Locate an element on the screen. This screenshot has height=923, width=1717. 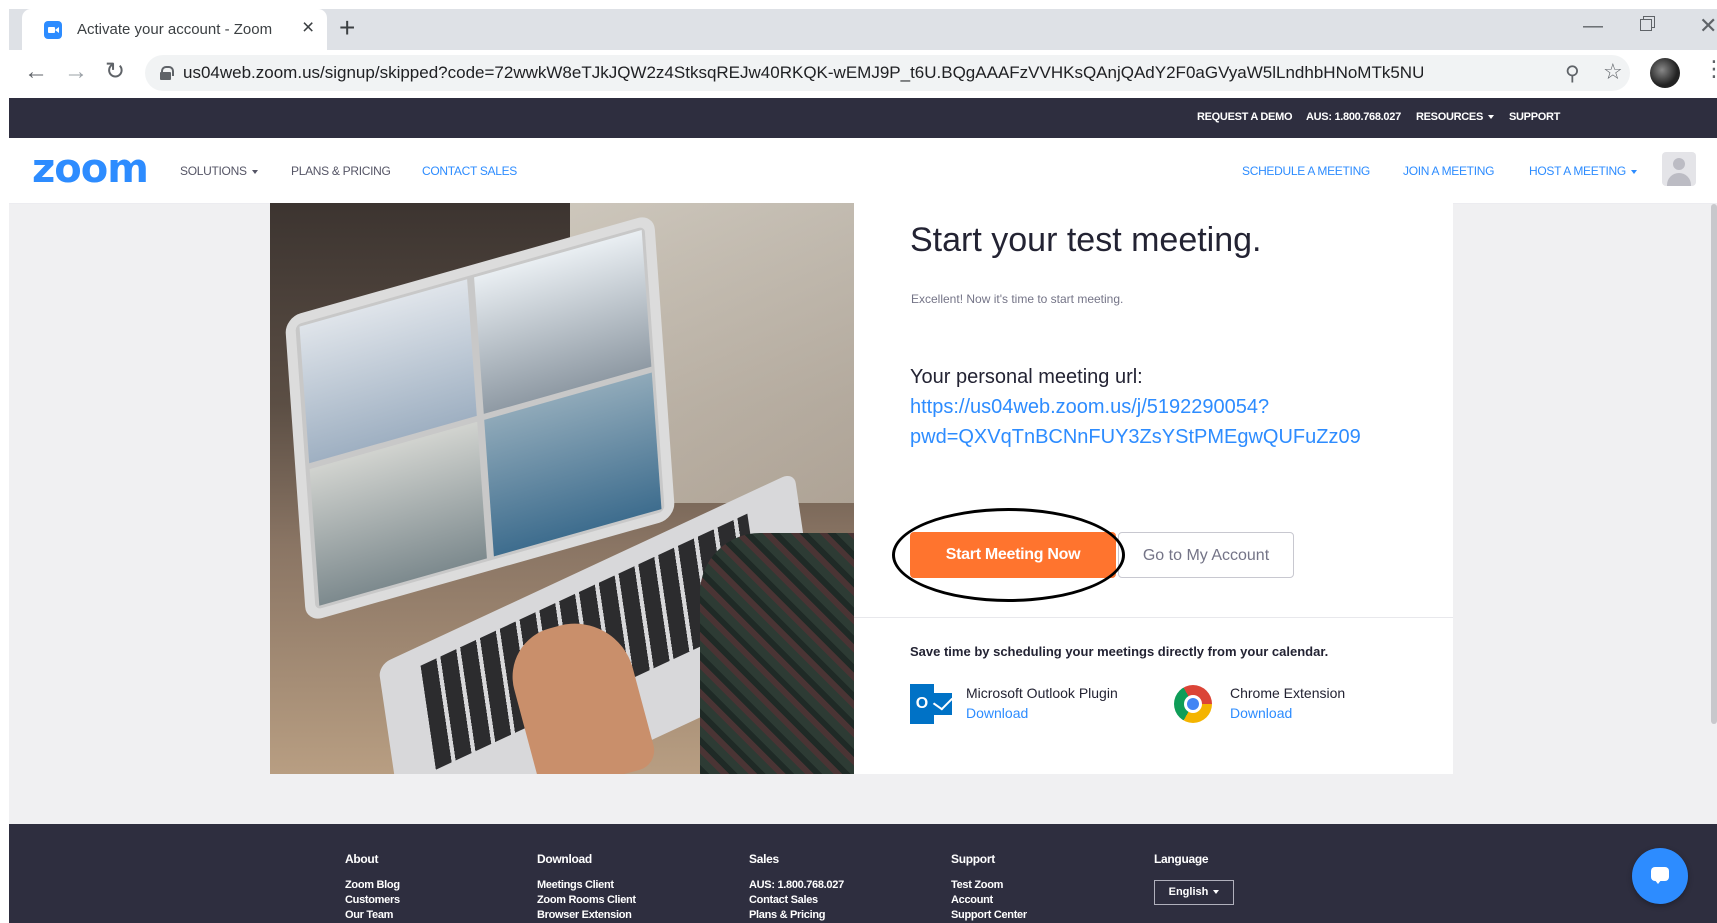
outlook-icon: O is located at coordinates (931, 704).